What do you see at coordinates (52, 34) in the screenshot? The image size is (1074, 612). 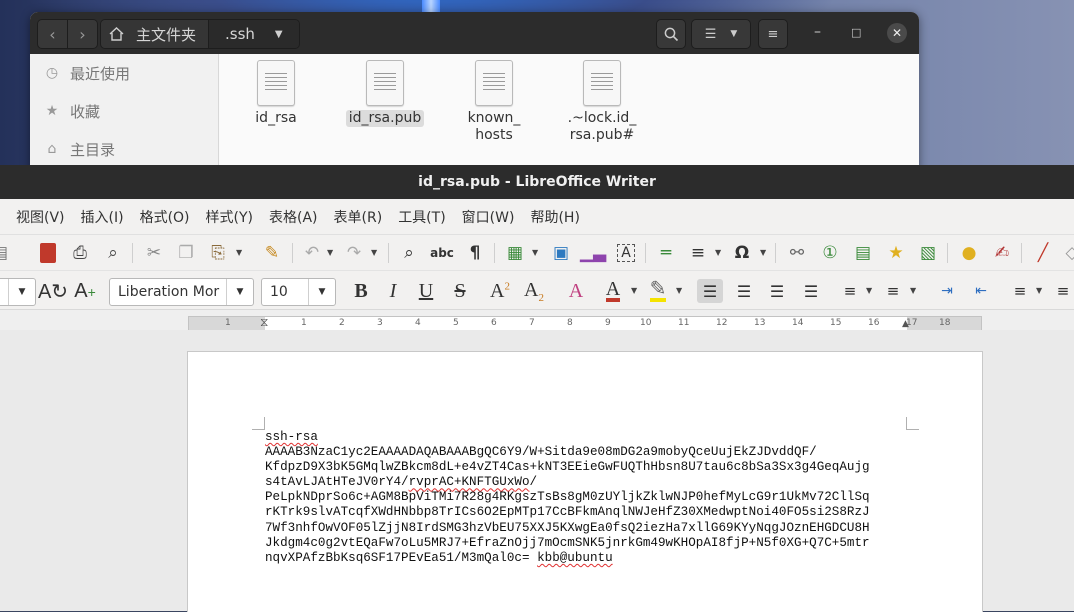 I see `back-button: ‹` at bounding box center [52, 34].